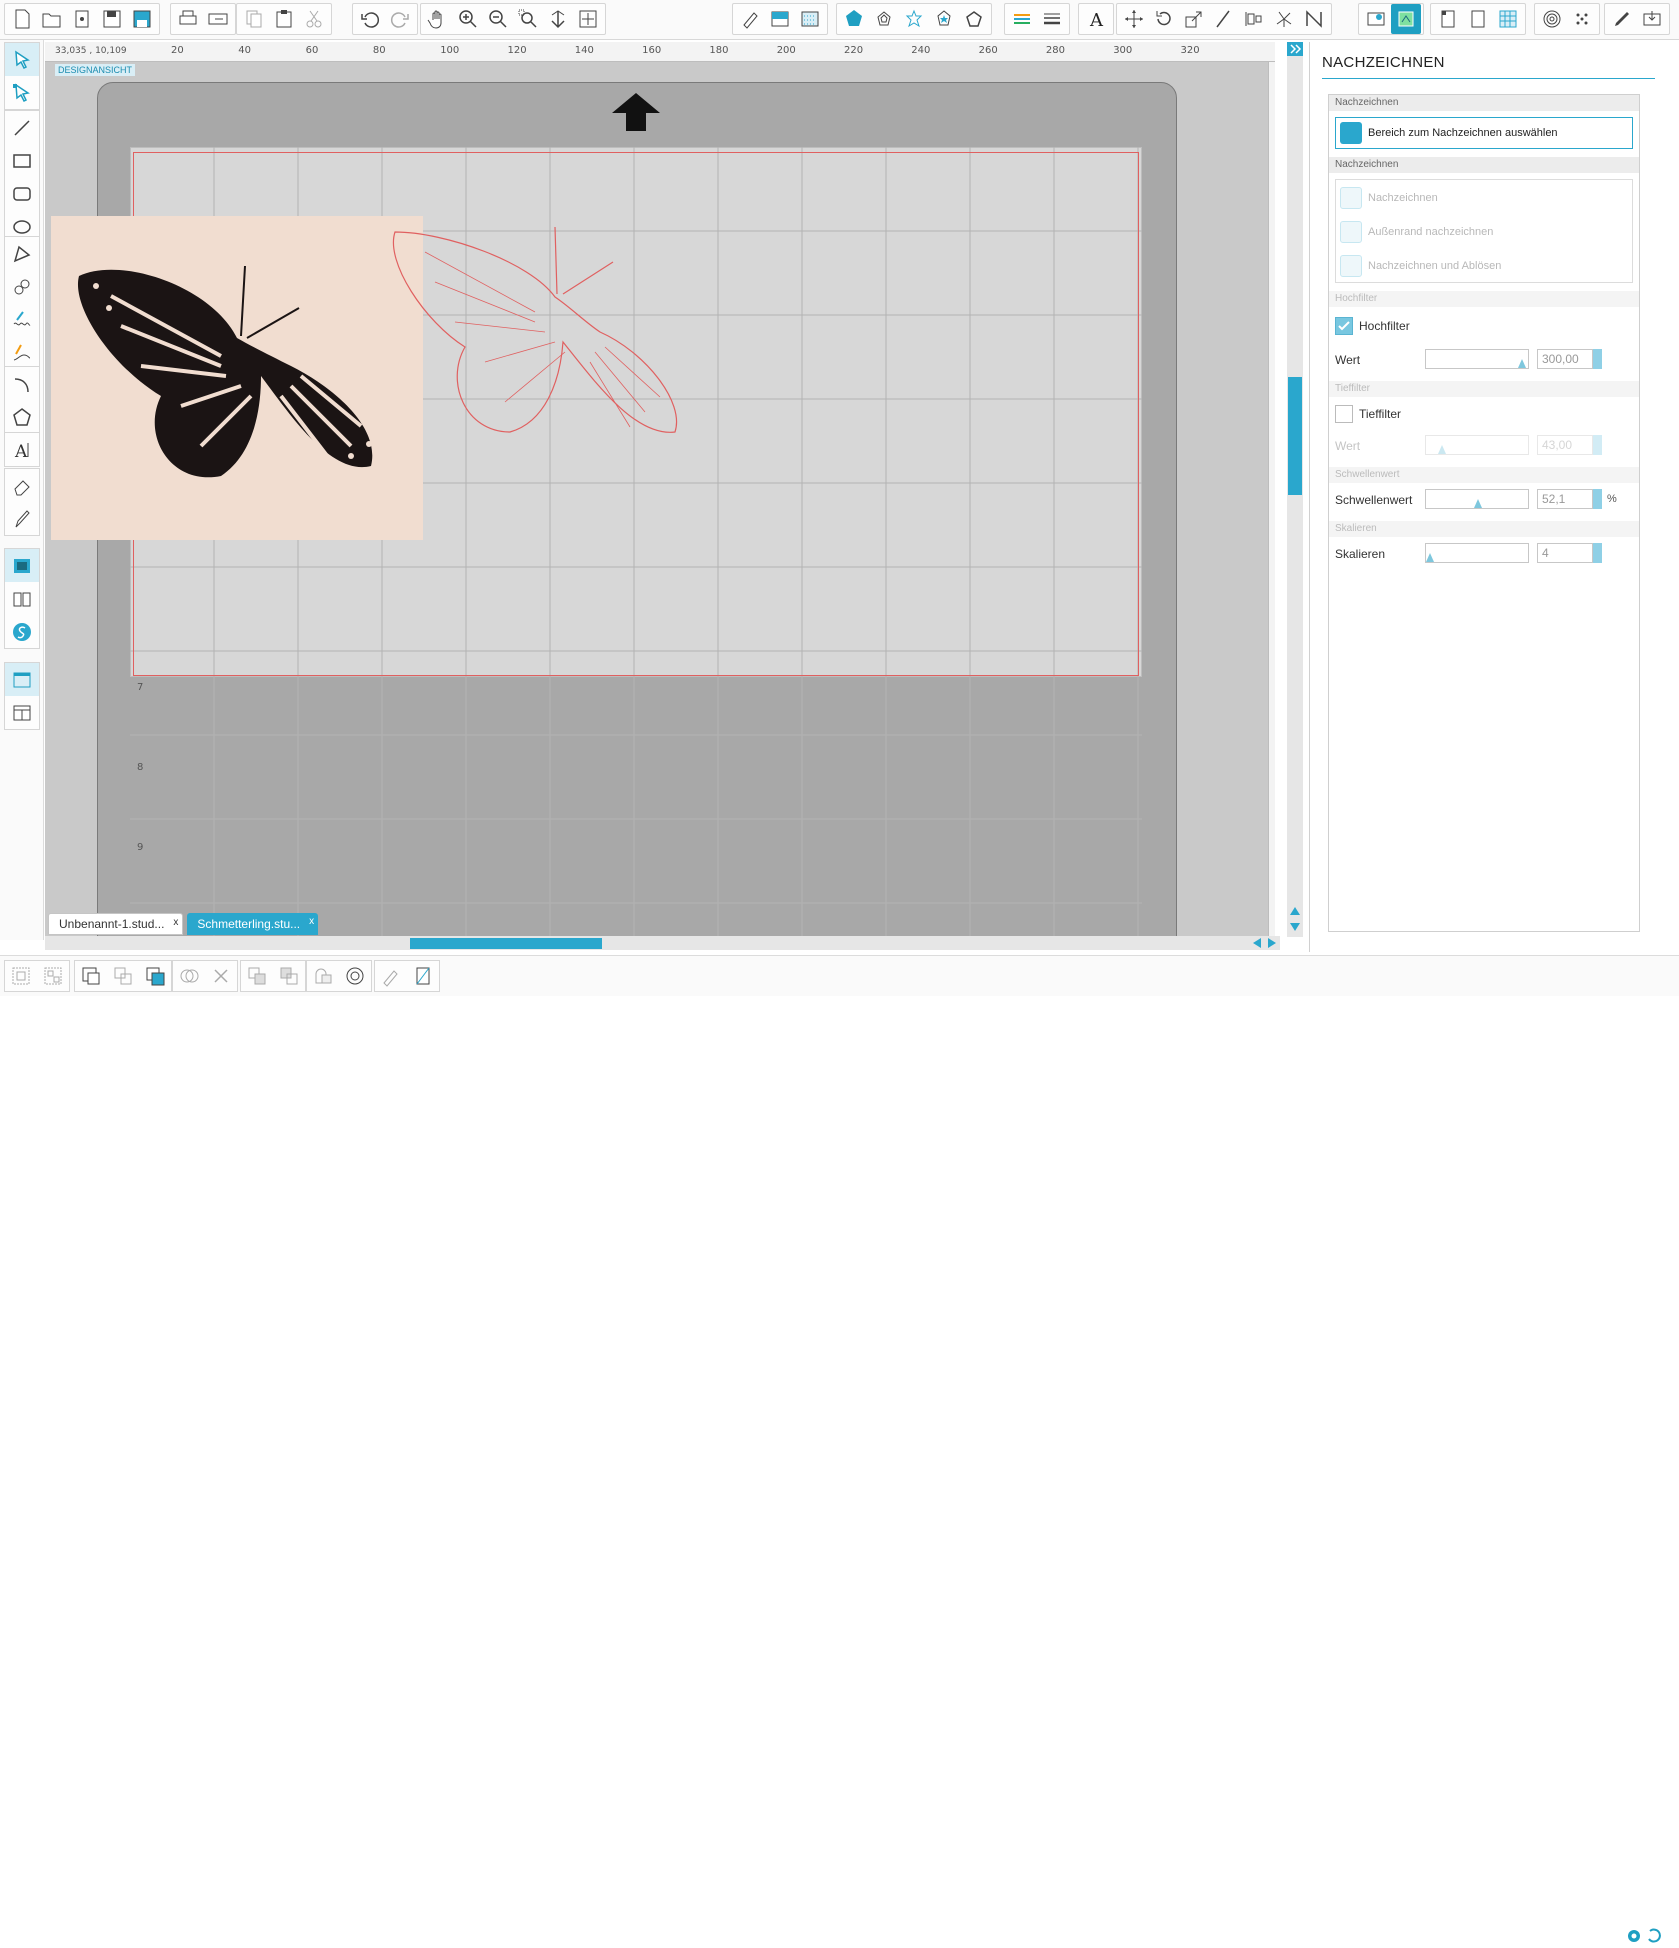 Image resolution: width=1679 pixels, height=1948 pixels. Describe the element at coordinates (528, 19) in the screenshot. I see `zoom-select-icon` at that location.